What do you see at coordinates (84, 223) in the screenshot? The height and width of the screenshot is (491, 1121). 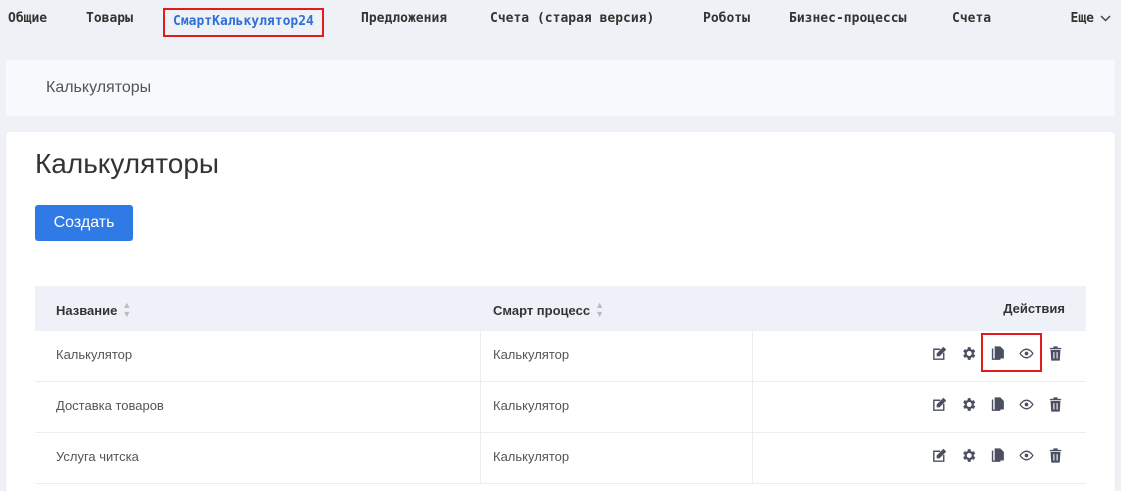 I see `create-button: Создать` at bounding box center [84, 223].